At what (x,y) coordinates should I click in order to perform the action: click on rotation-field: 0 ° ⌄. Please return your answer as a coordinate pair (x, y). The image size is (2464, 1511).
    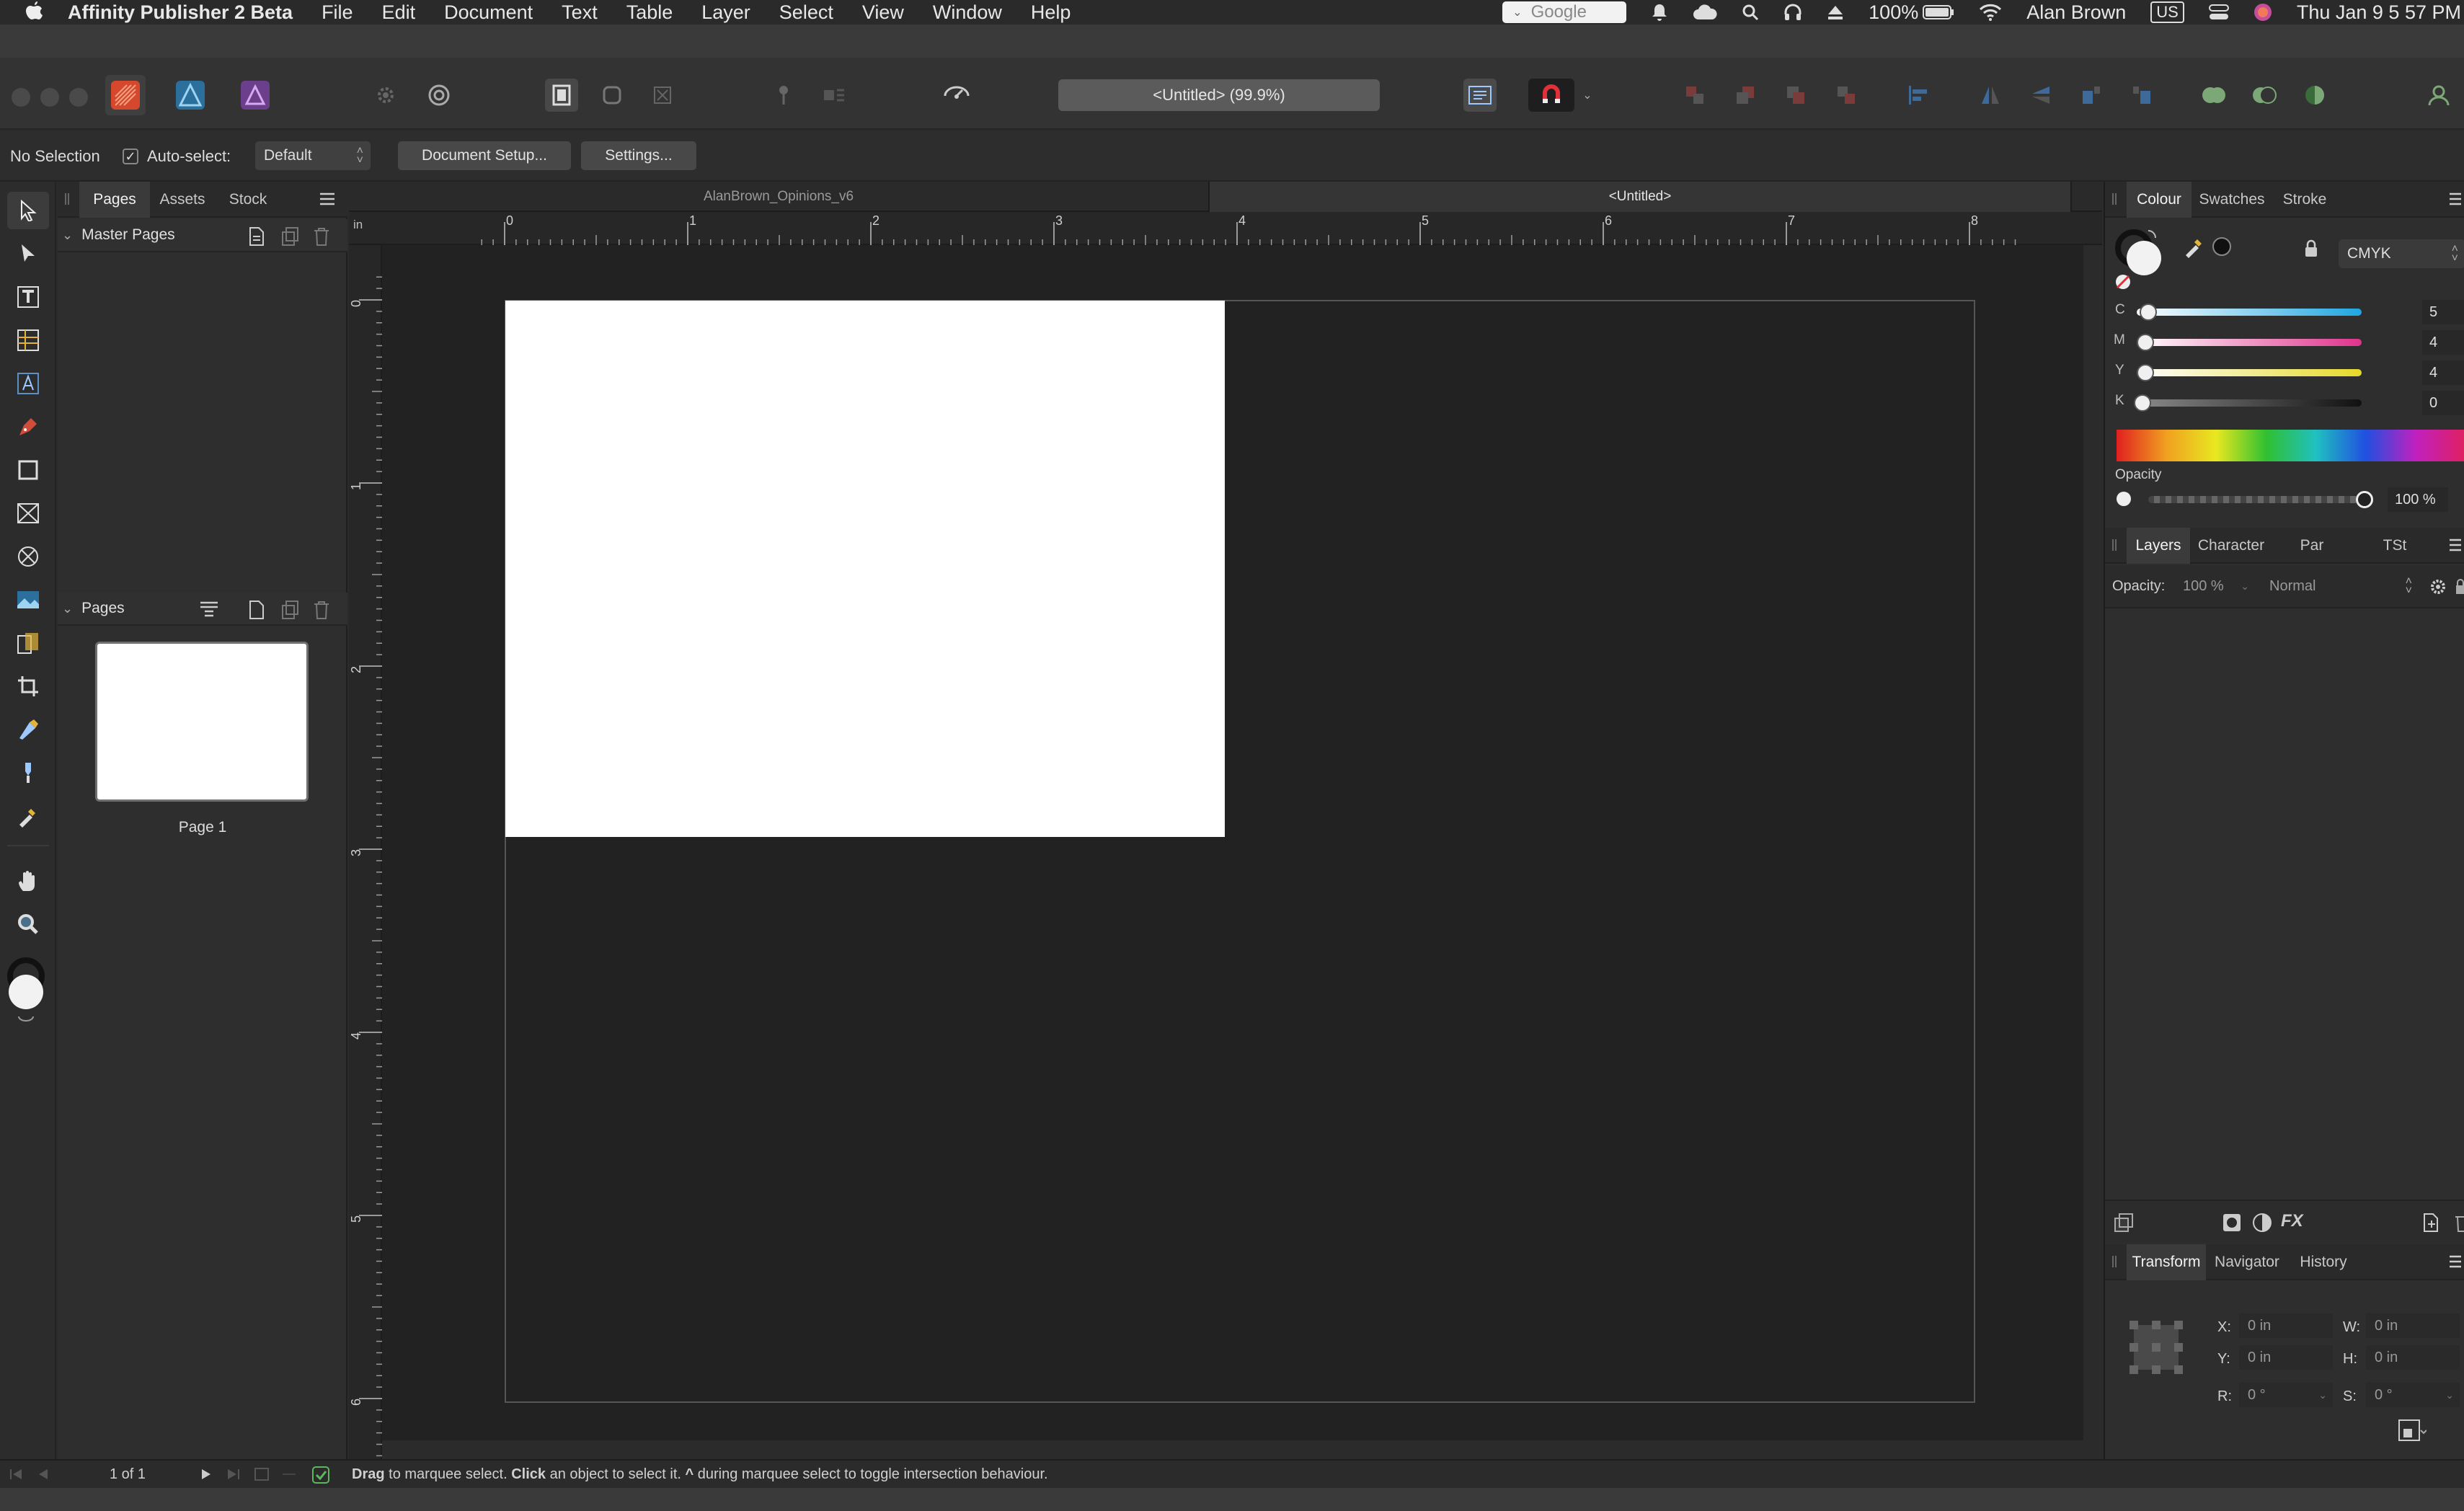
    Looking at the image, I should click on (2286, 1395).